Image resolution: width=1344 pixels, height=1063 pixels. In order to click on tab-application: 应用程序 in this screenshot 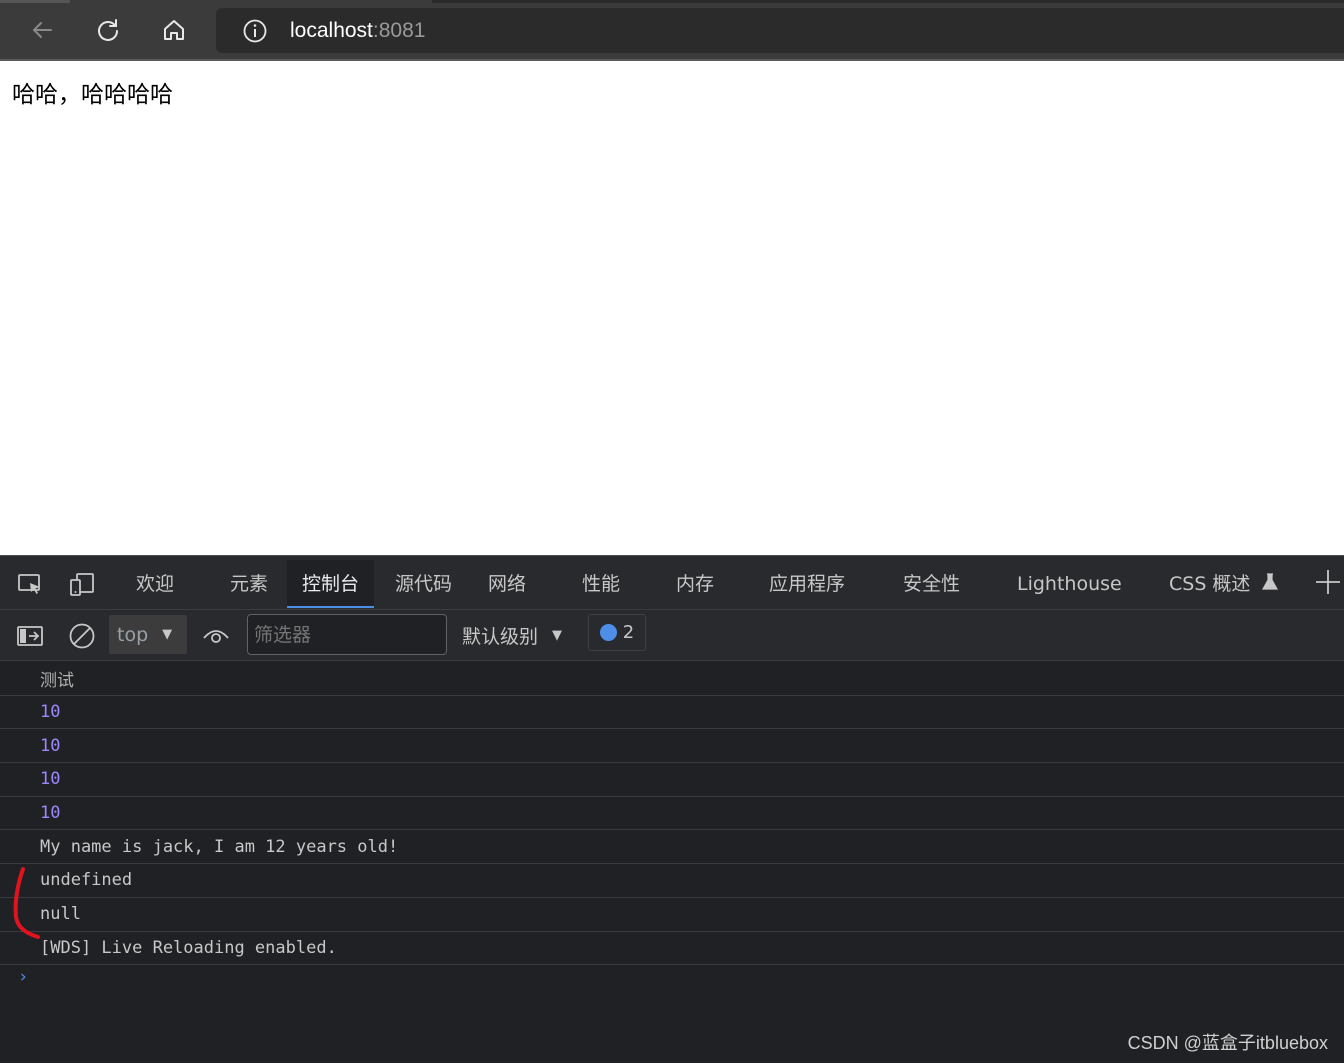, I will do `click(807, 584)`.